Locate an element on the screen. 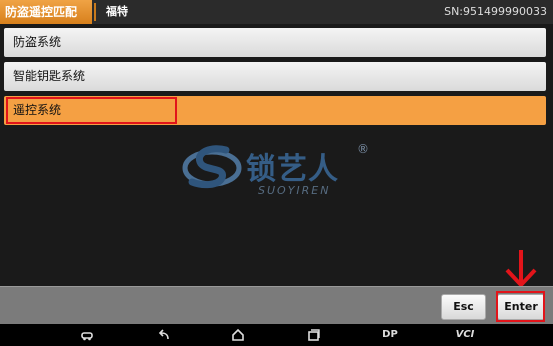  title-bar: 防盗遥控匹配 福特 SN:951499990033 is located at coordinates (276, 12).